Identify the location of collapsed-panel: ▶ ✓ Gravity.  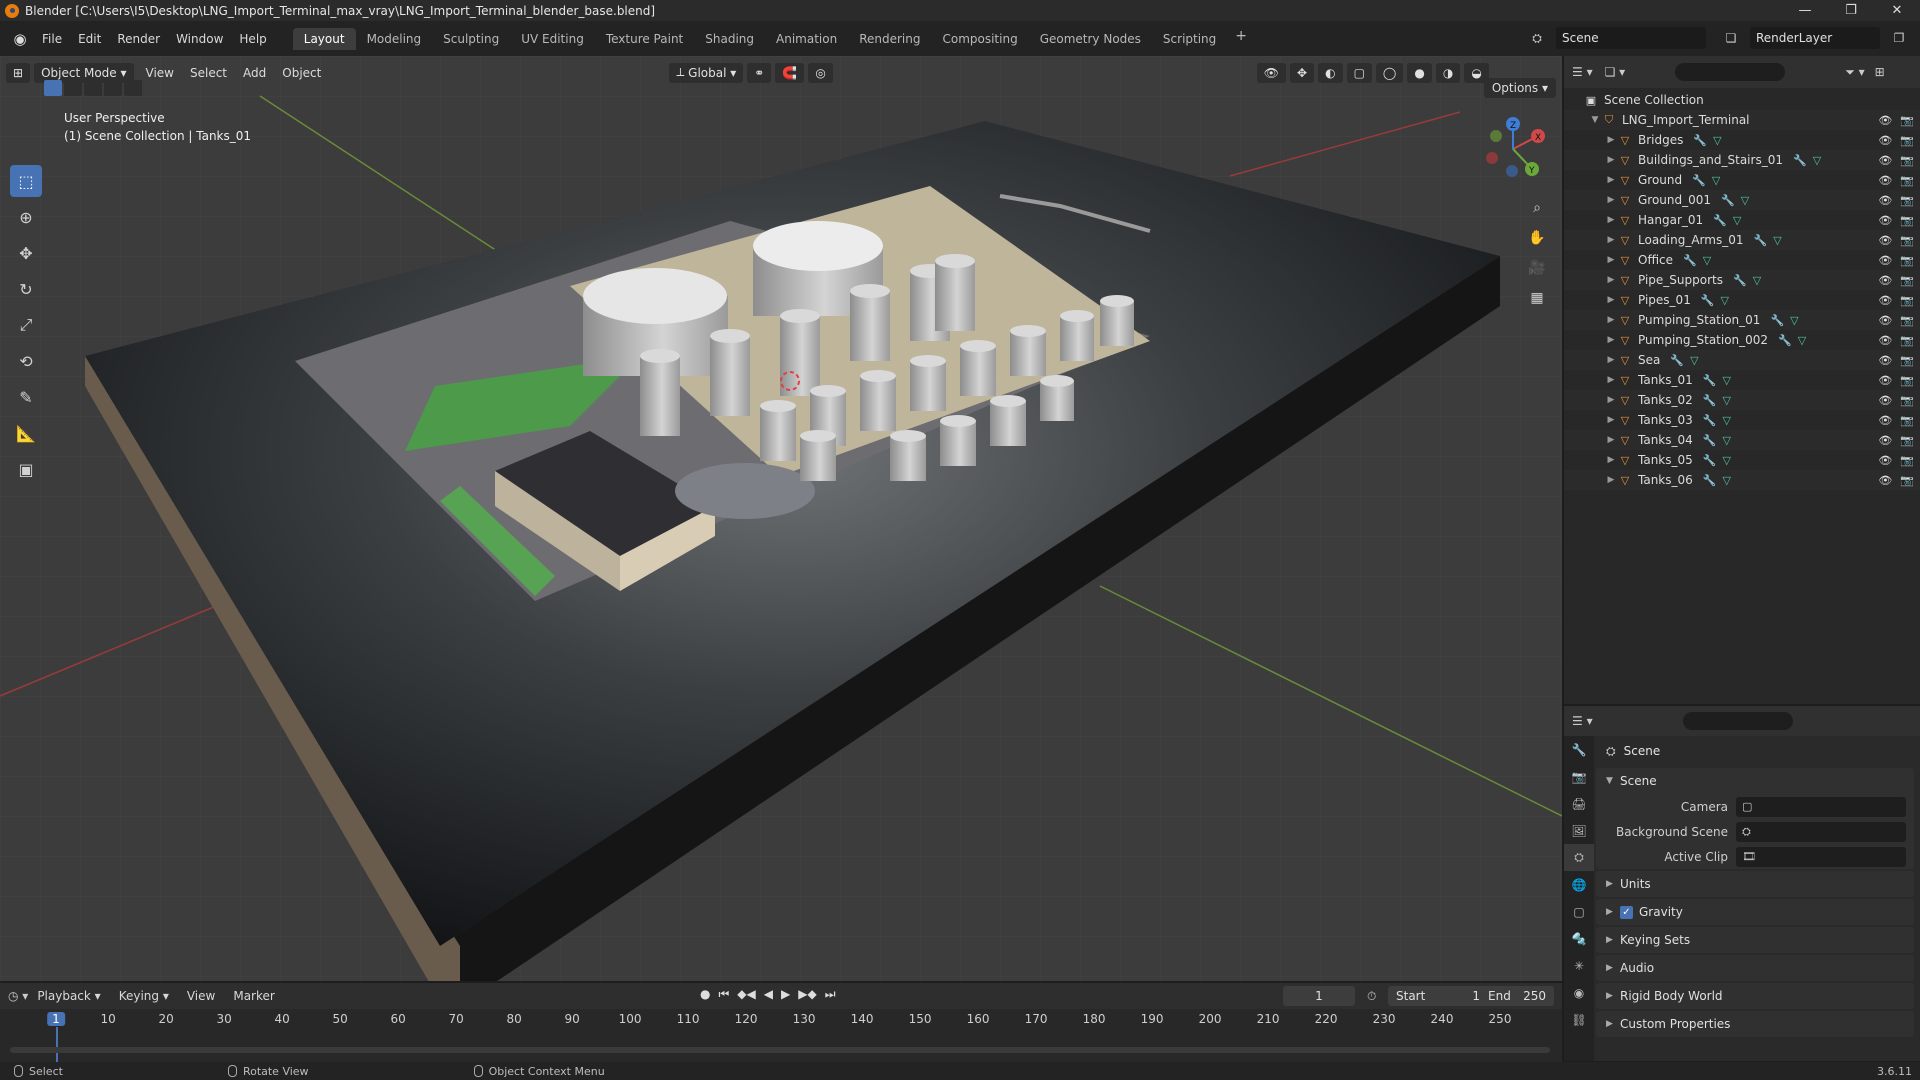
(1755, 912).